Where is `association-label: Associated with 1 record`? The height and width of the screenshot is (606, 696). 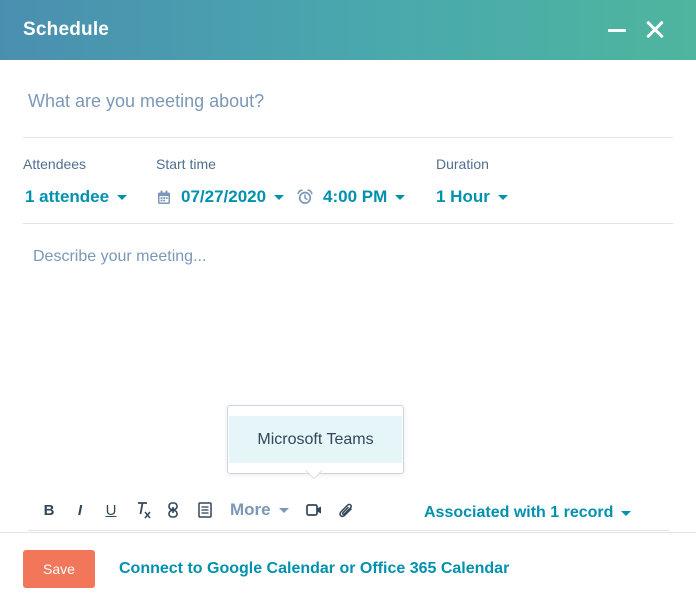 association-label: Associated with 1 record is located at coordinates (519, 512).